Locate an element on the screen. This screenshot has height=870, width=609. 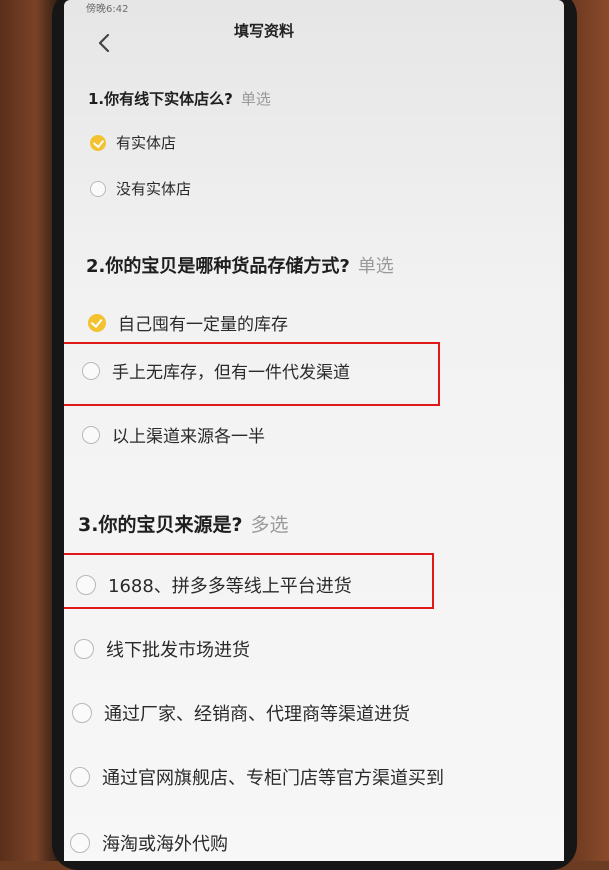
option-label: 自己囤有一定量的库存 is located at coordinates (203, 325).